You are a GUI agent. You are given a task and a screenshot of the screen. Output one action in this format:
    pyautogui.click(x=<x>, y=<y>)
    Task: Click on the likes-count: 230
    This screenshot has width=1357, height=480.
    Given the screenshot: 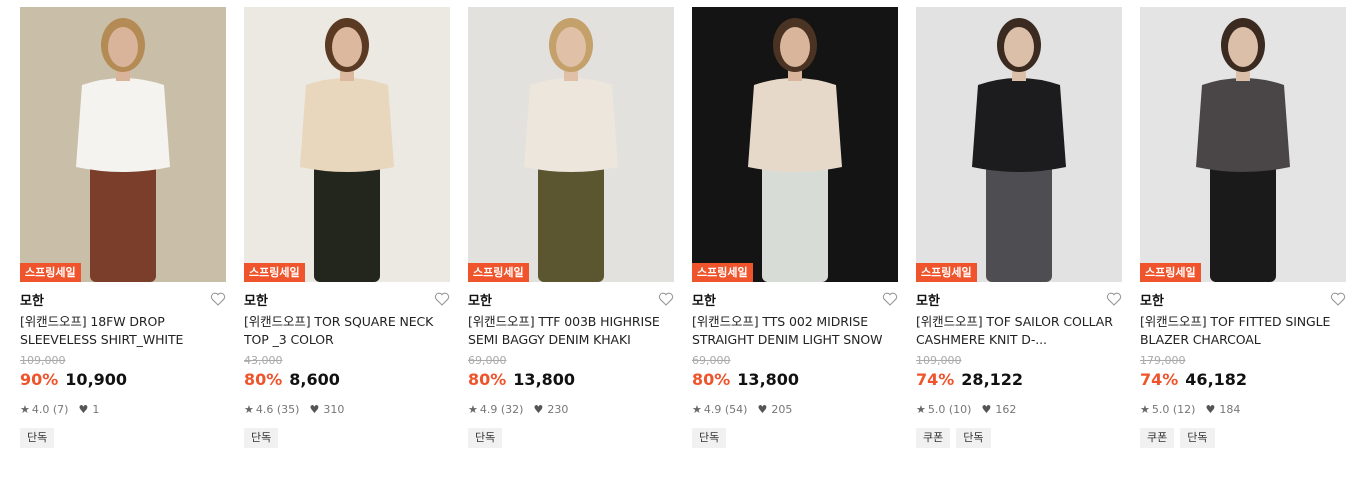 What is the action you would take?
    pyautogui.click(x=558, y=409)
    